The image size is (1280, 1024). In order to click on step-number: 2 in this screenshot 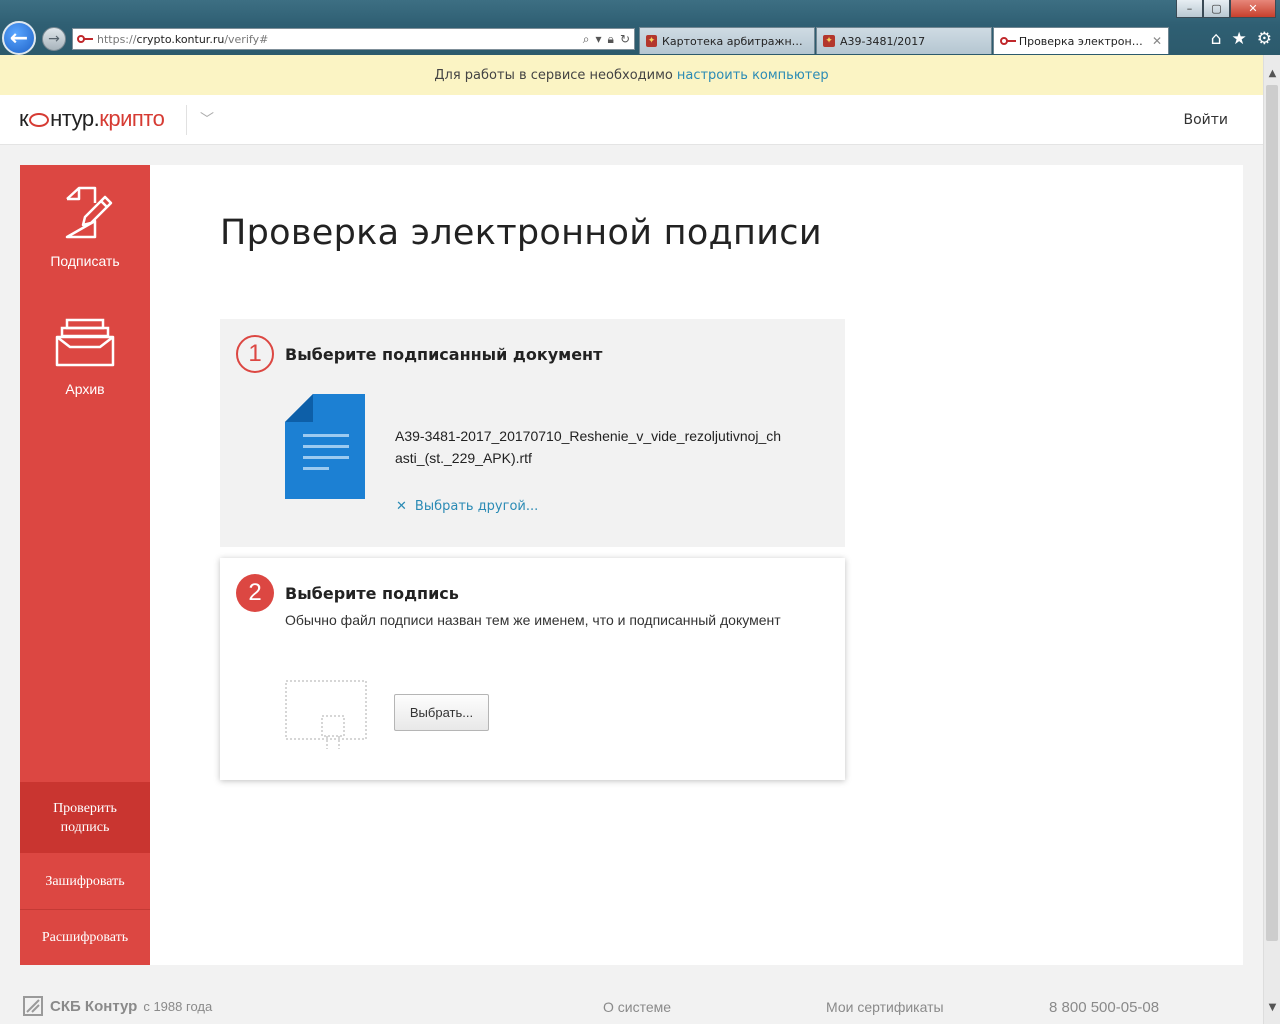, I will do `click(255, 593)`.